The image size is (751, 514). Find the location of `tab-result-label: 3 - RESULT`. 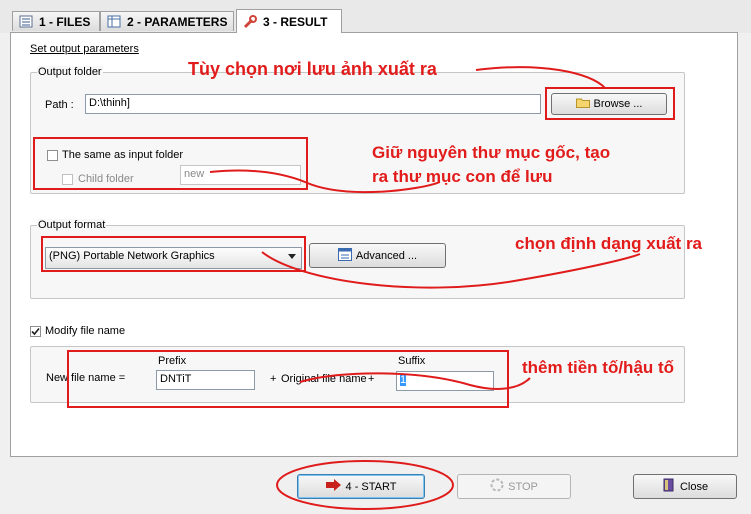

tab-result-label: 3 - RESULT is located at coordinates (295, 21).